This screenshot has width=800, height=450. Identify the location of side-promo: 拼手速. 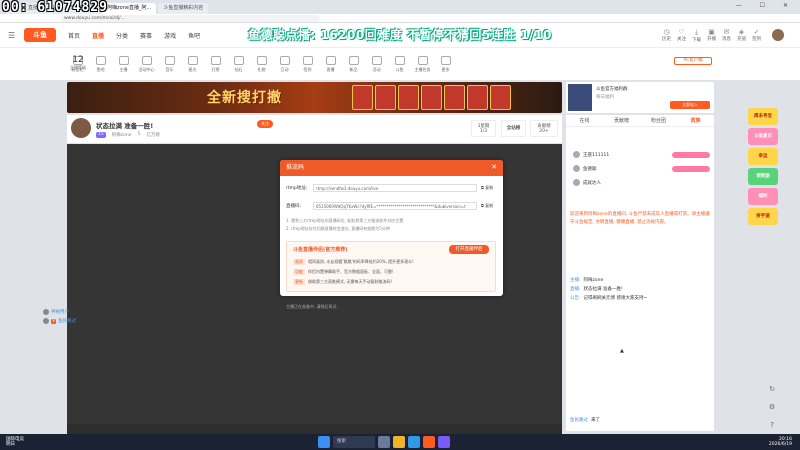
(763, 216).